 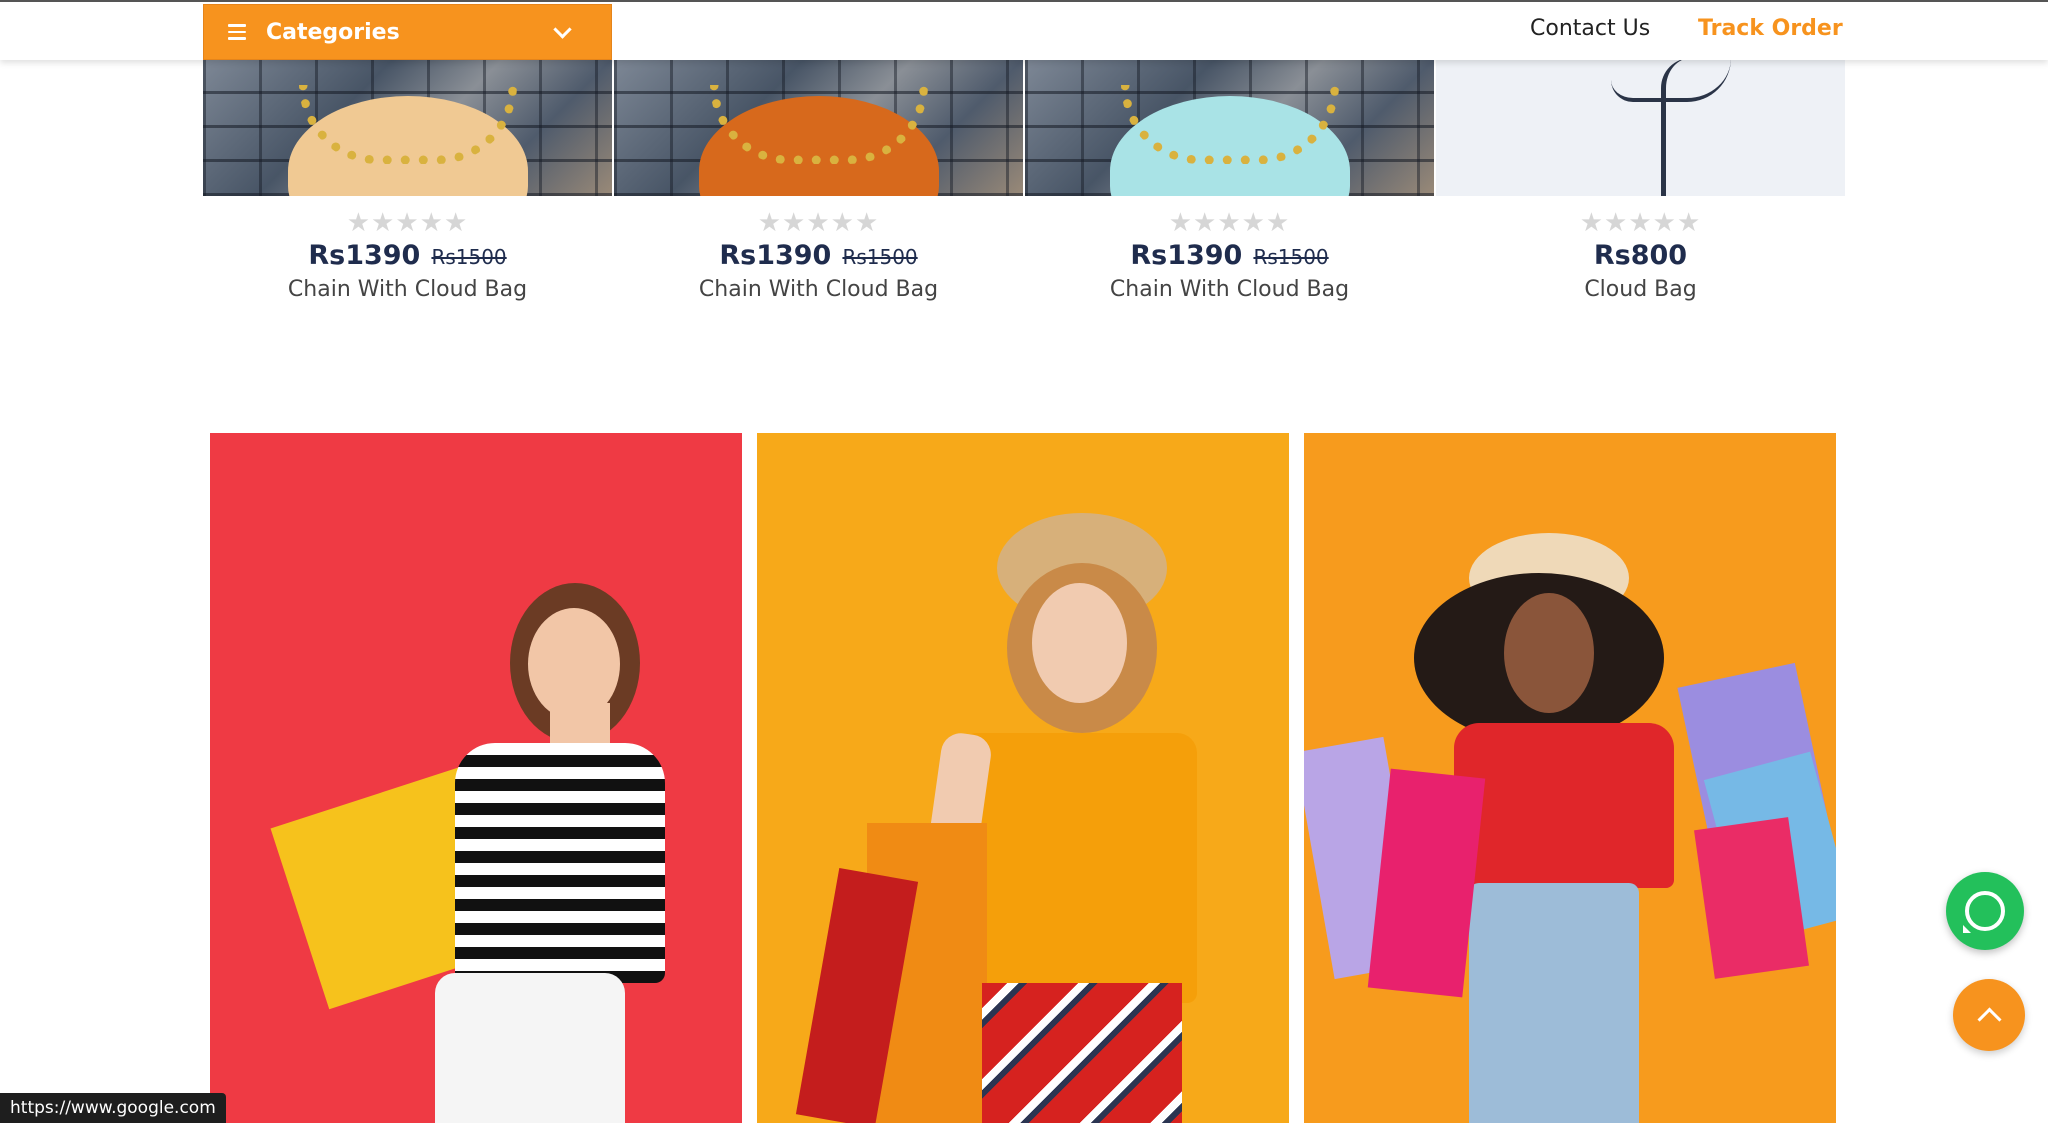 What do you see at coordinates (1590, 28) in the screenshot?
I see `contact-us-link: Contact Us` at bounding box center [1590, 28].